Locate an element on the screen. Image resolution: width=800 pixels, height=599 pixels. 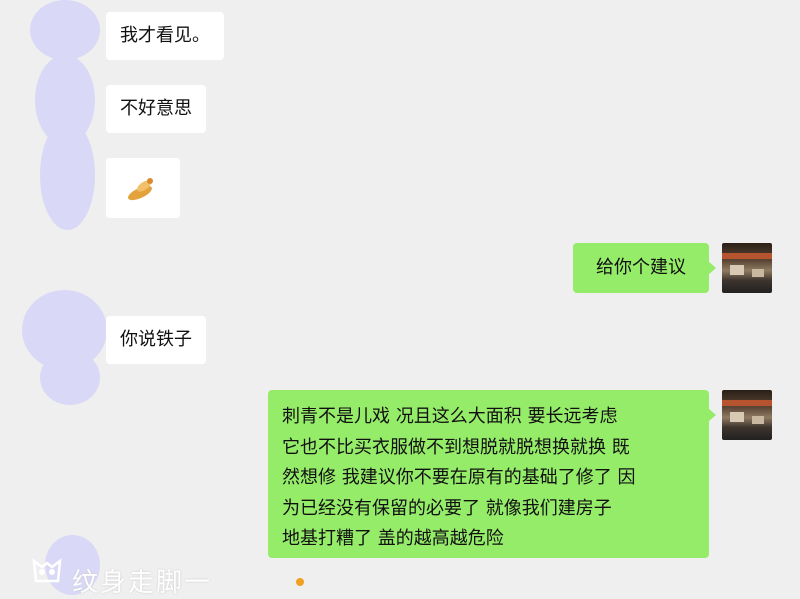
message-text: 你说铁子 is located at coordinates (156, 339).